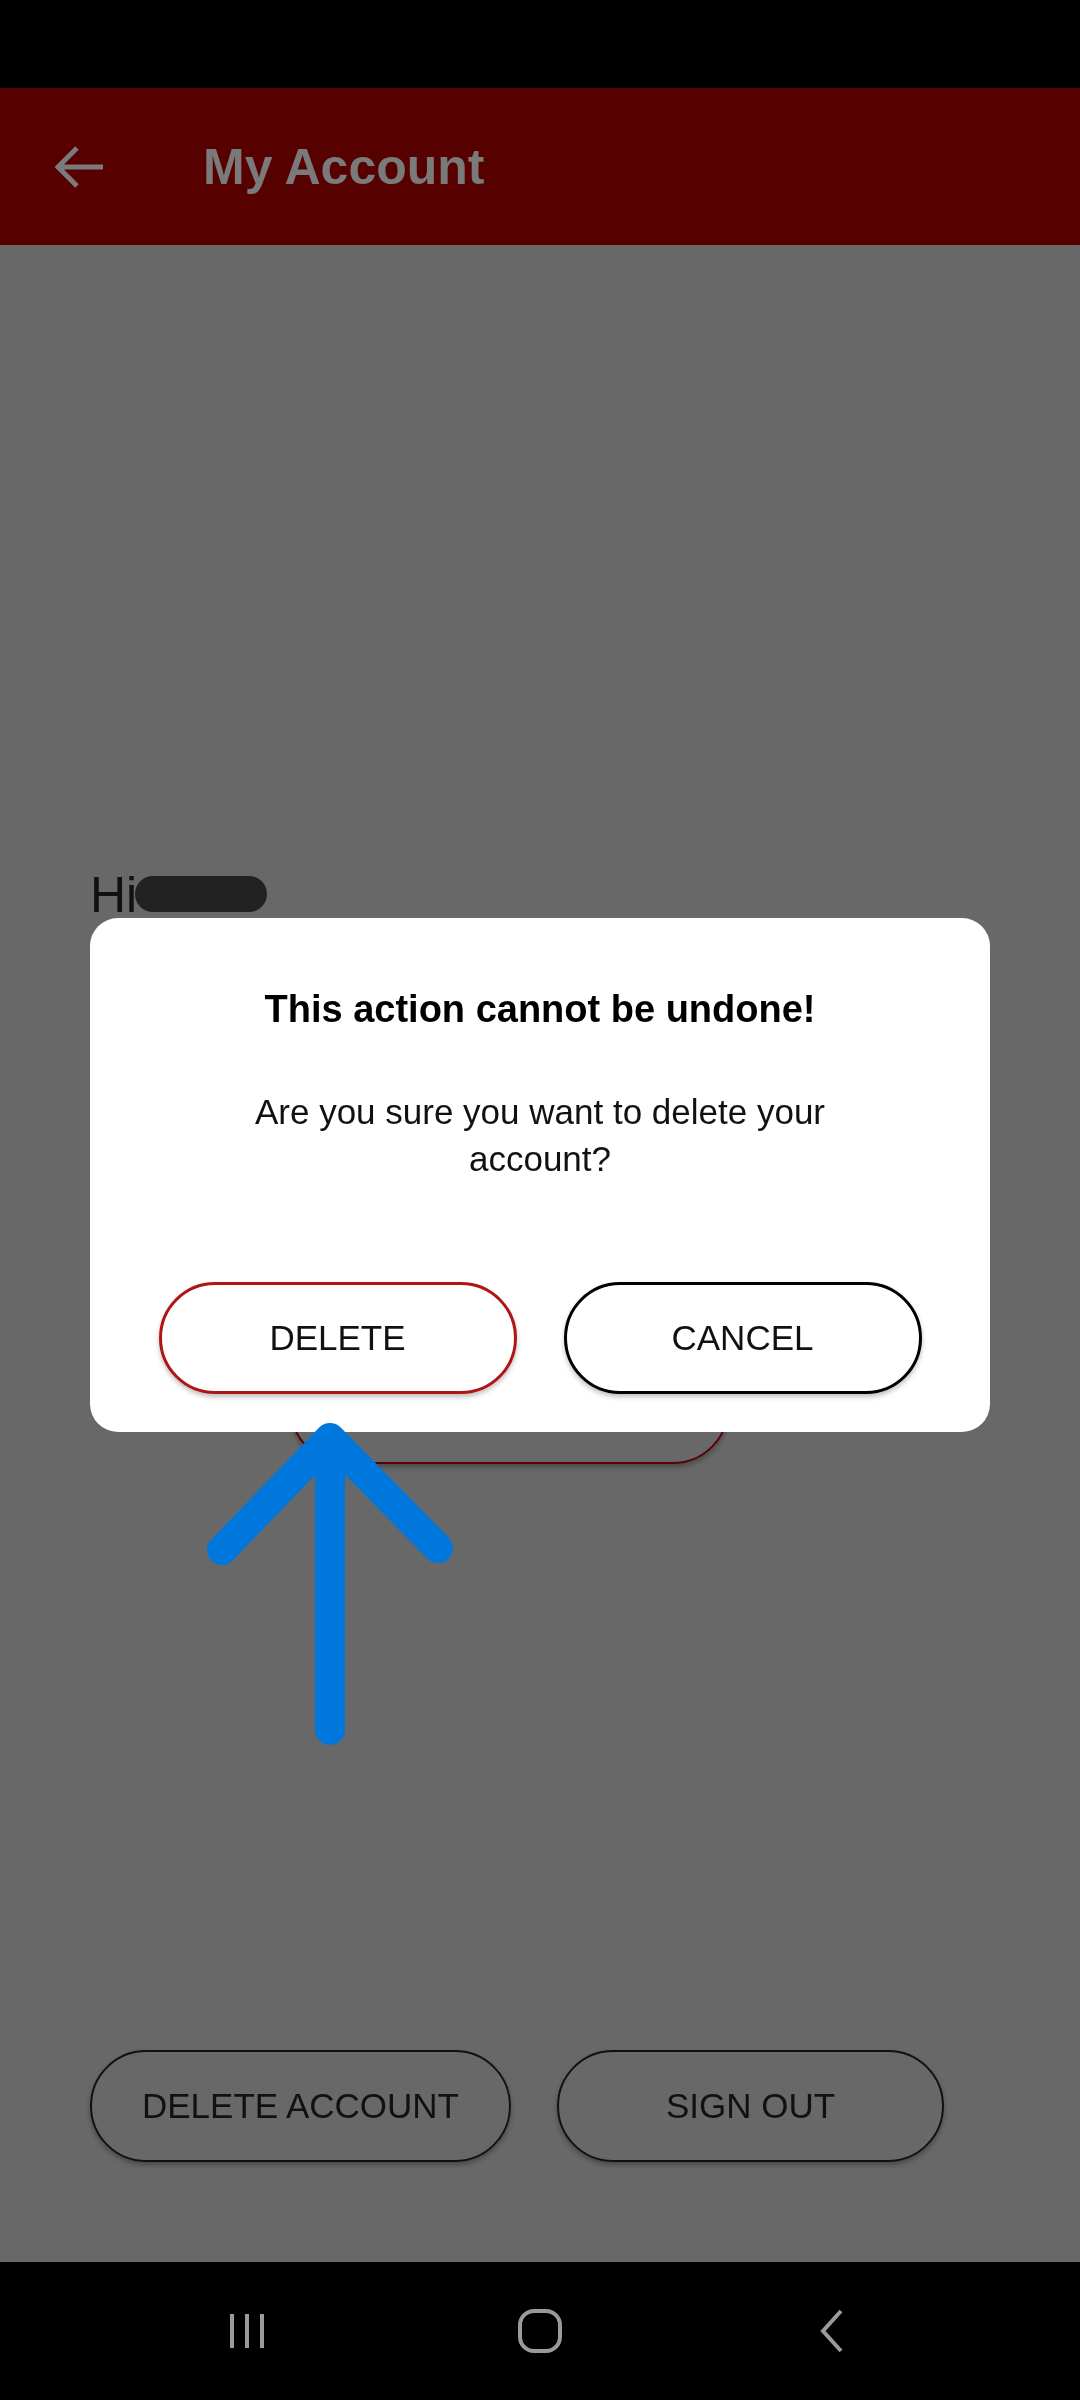  I want to click on cancel-button: CANCEL, so click(742, 1338).